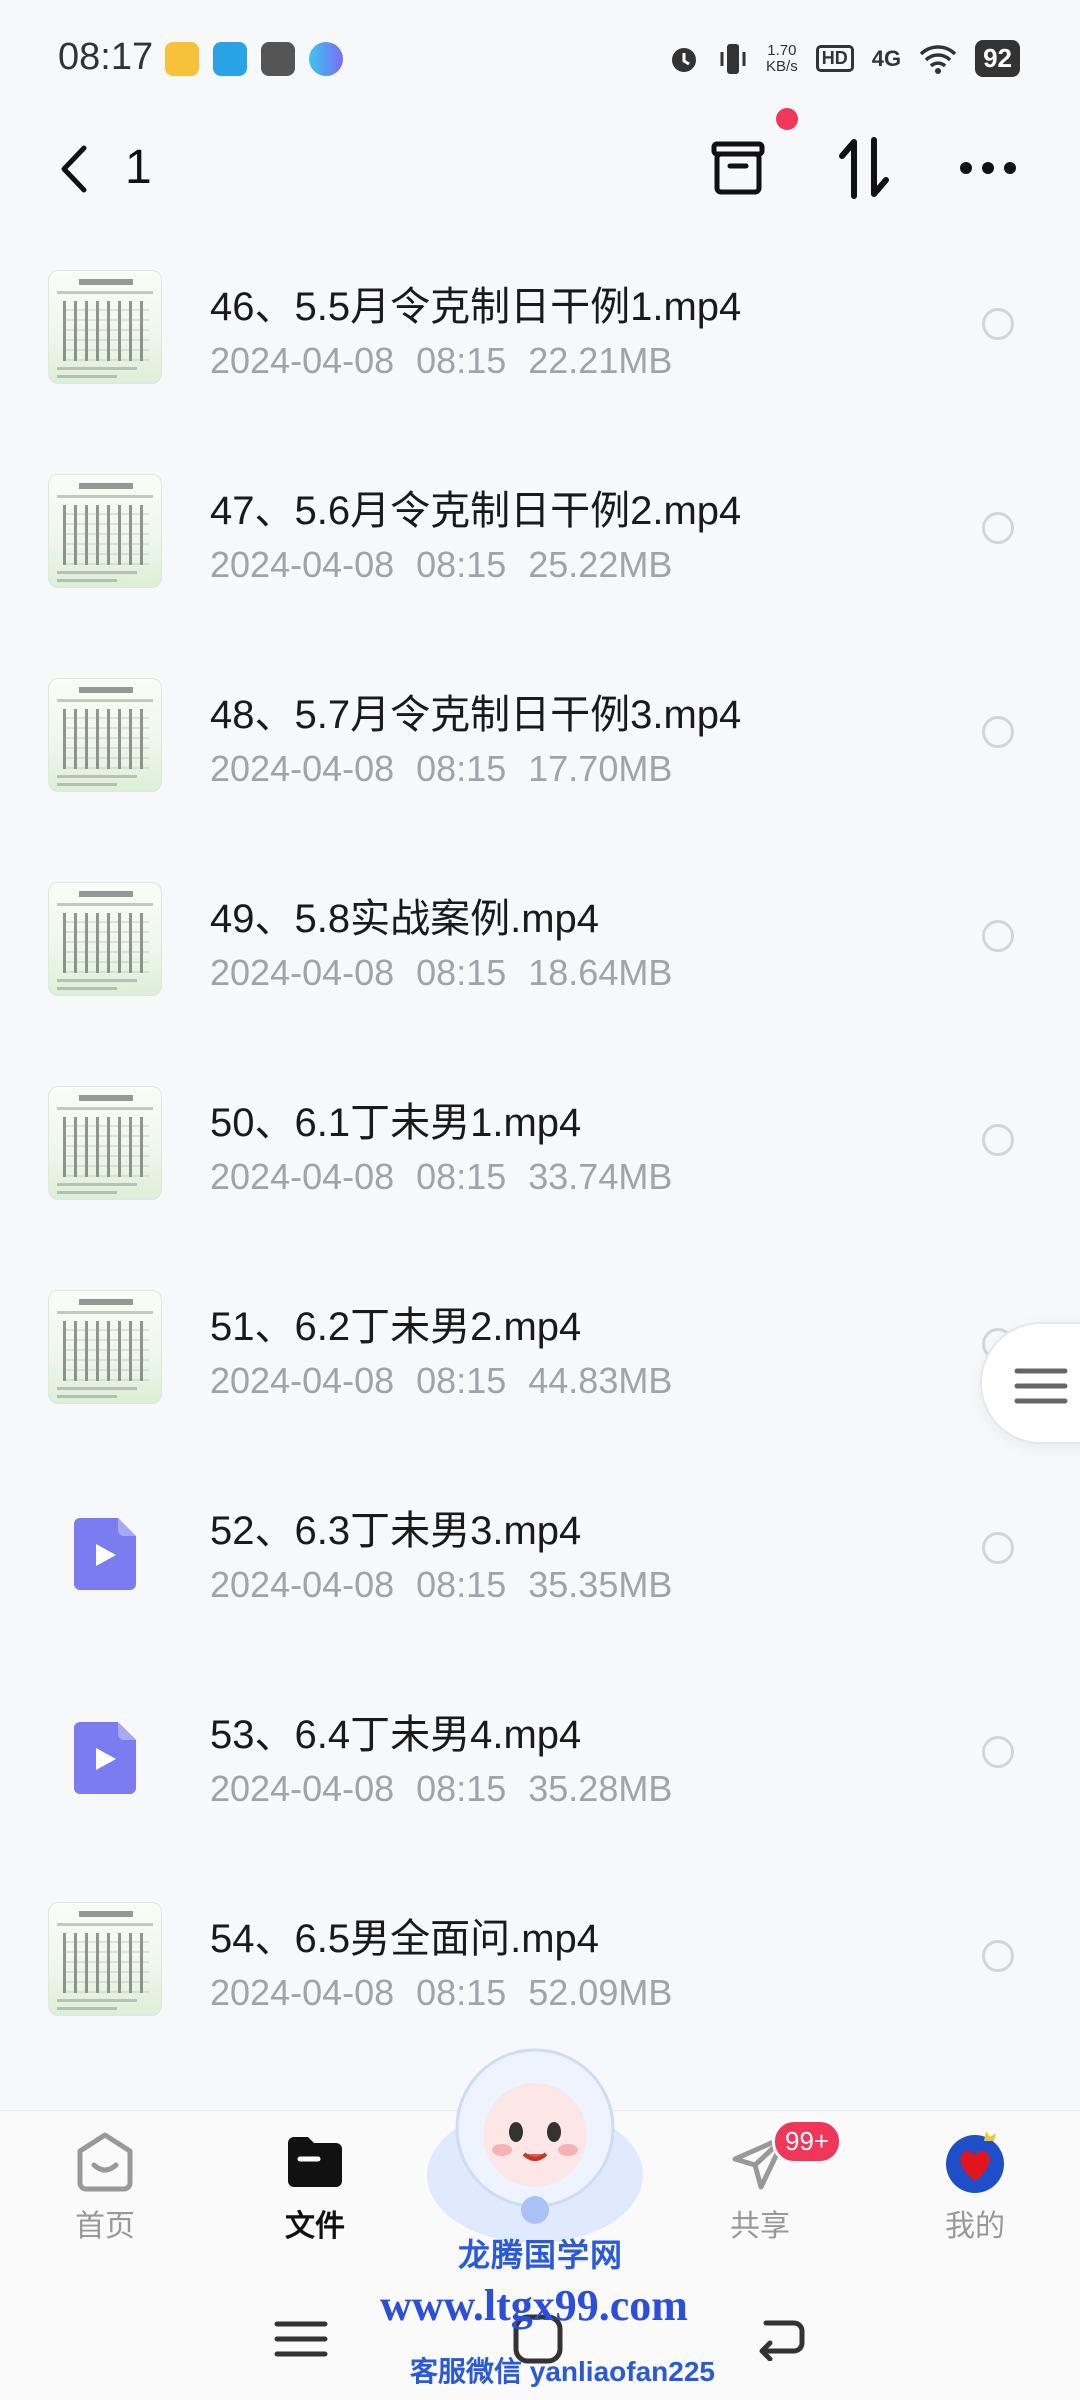 The width and height of the screenshot is (1080, 2400). What do you see at coordinates (540, 332) in the screenshot?
I see `file-row: 46、5.5月令克制日干例1.mp4 2024-04-08 08:15 22.21MB` at bounding box center [540, 332].